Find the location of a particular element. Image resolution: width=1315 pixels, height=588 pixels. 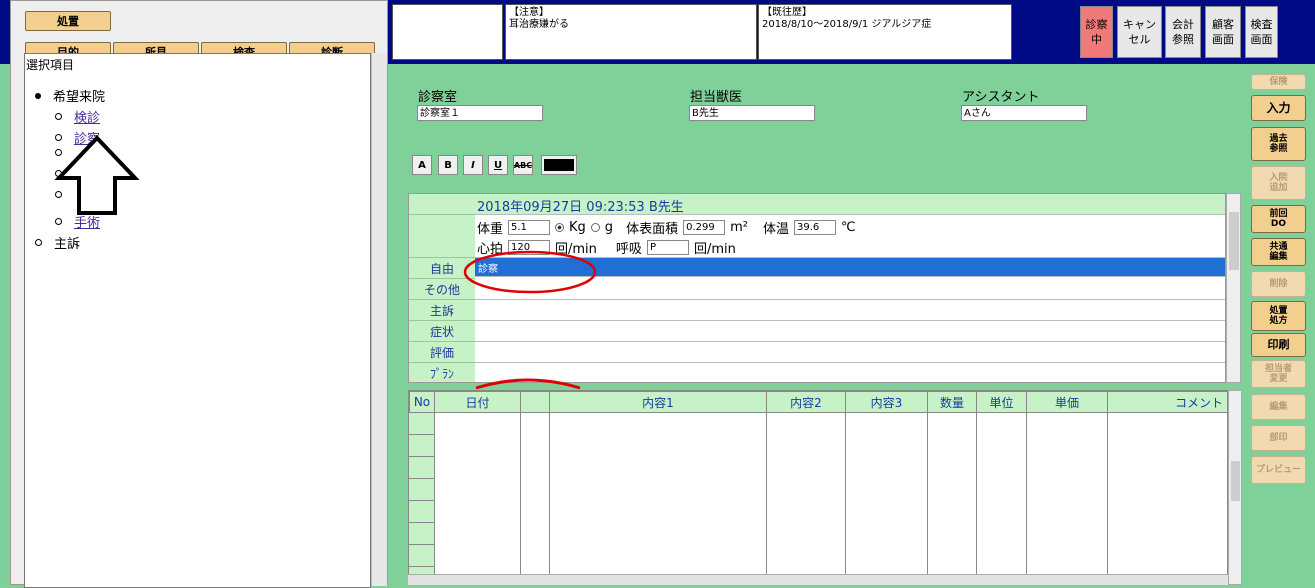

customer-screen-button: 顧客 画面 is located at coordinates (1223, 32).